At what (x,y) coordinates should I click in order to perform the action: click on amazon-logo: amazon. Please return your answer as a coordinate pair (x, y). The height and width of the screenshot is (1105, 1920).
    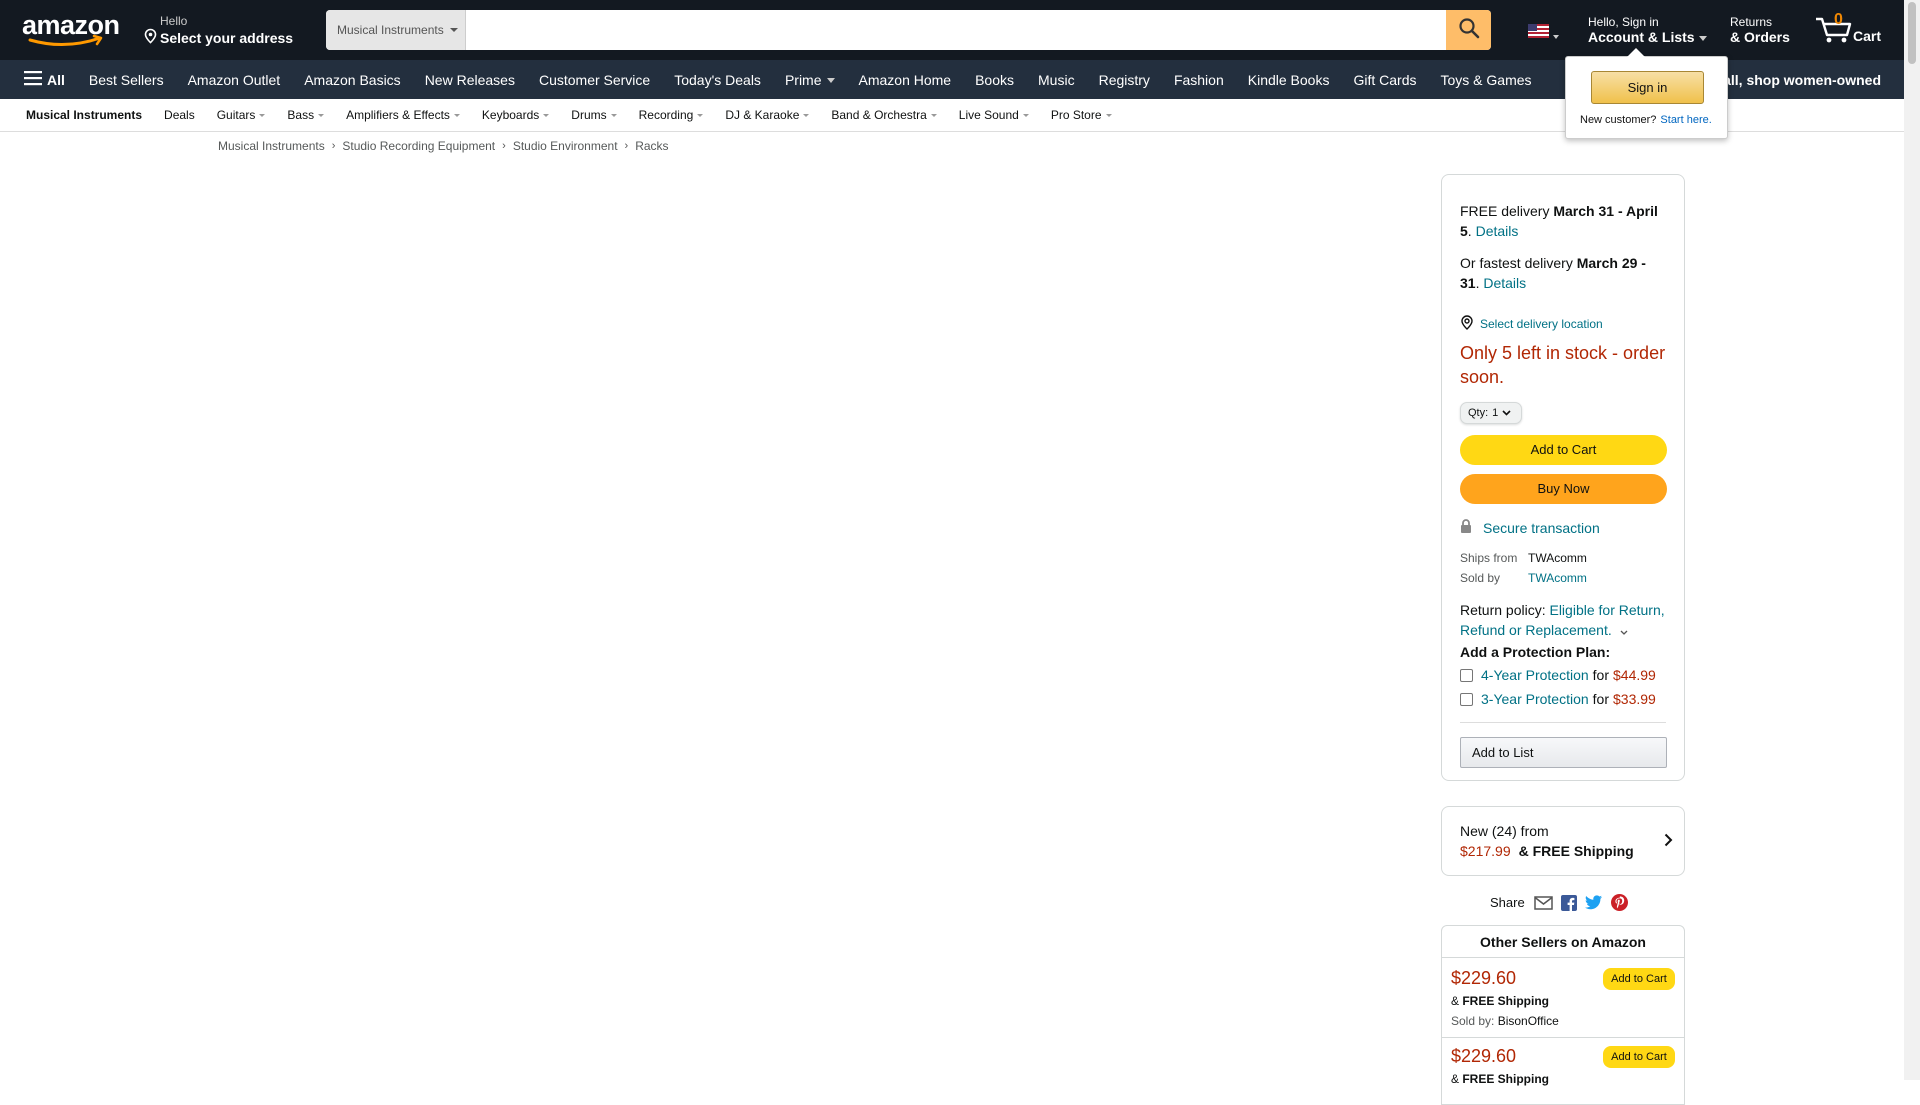
    Looking at the image, I should click on (70, 29).